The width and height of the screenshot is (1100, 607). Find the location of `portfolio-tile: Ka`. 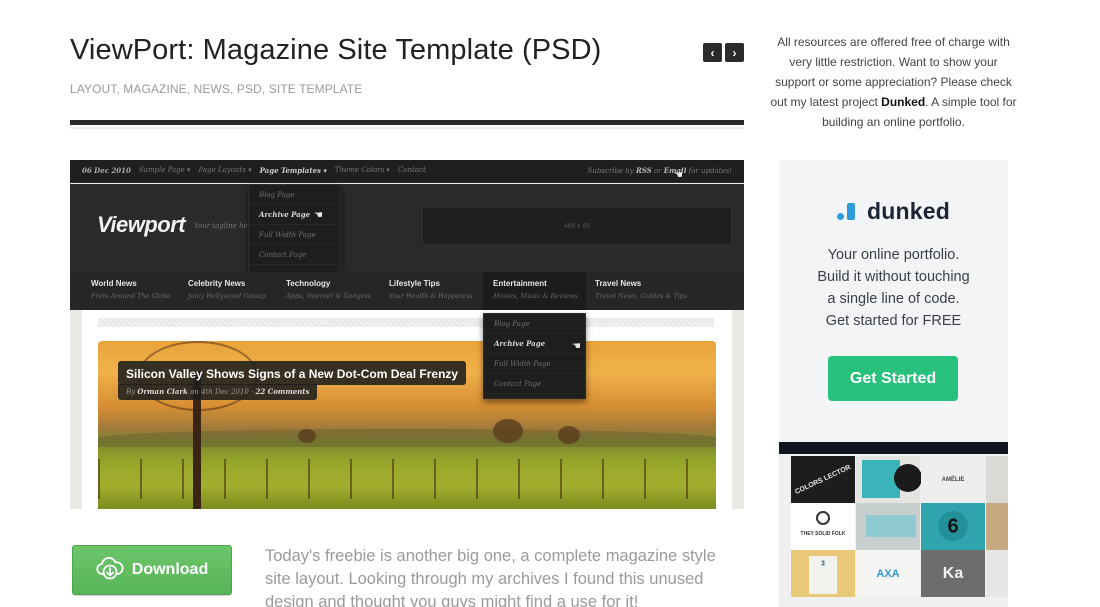

portfolio-tile: Ka is located at coordinates (953, 573).